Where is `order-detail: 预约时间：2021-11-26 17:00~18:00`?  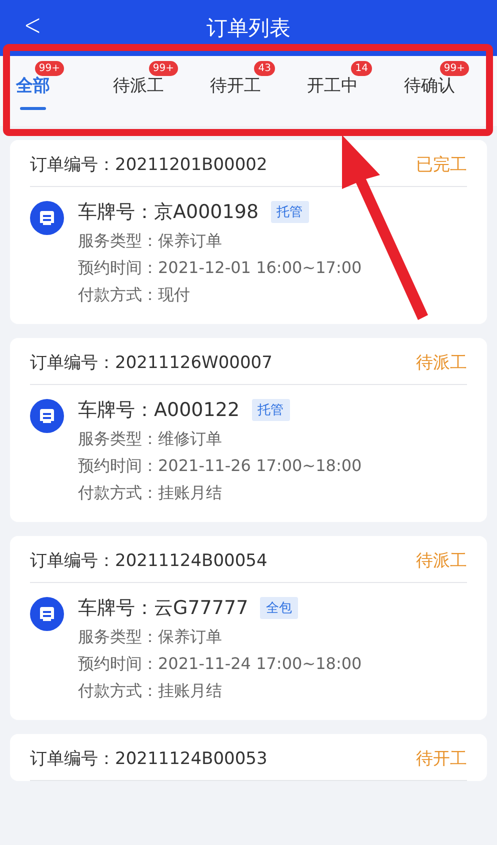 order-detail: 预约时间：2021-11-26 17:00~18:00 is located at coordinates (220, 466).